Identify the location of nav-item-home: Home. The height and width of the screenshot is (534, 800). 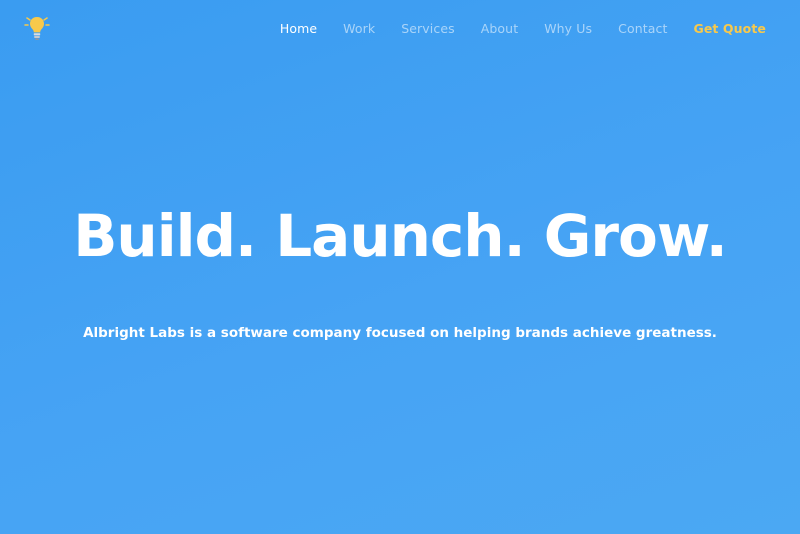
(298, 28).